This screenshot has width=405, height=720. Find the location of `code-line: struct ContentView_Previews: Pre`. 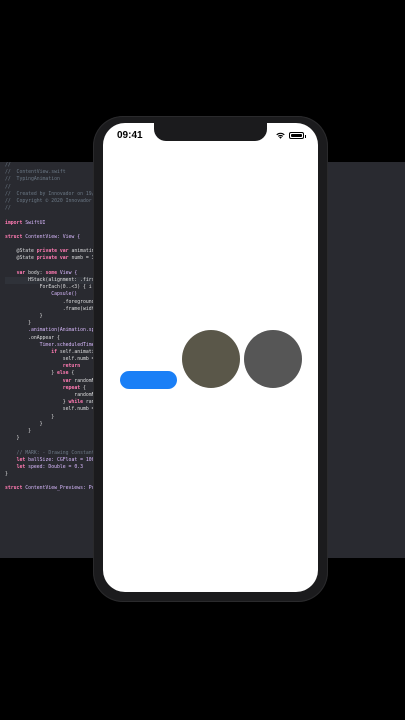

code-line: struct ContentView_Previews: Pre is located at coordinates (51, 489).